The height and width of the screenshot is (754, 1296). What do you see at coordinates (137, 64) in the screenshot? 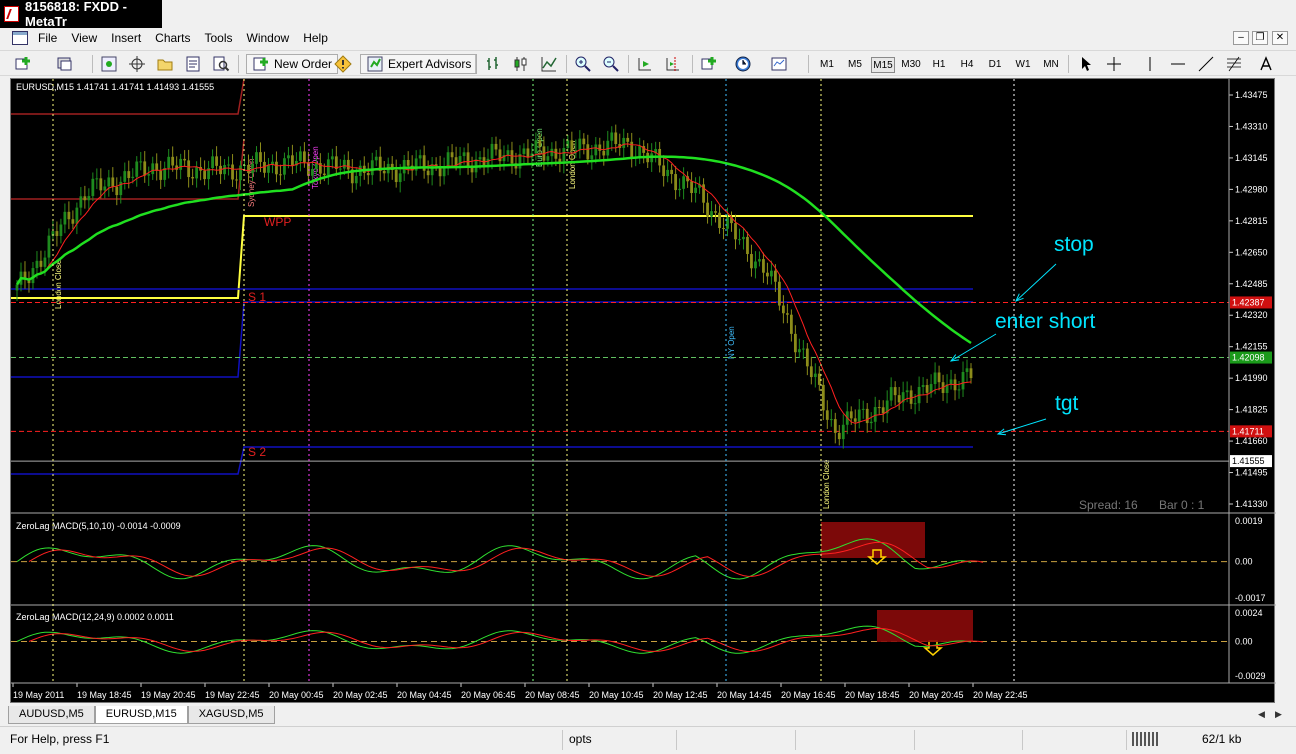
I see `data-window-button` at bounding box center [137, 64].